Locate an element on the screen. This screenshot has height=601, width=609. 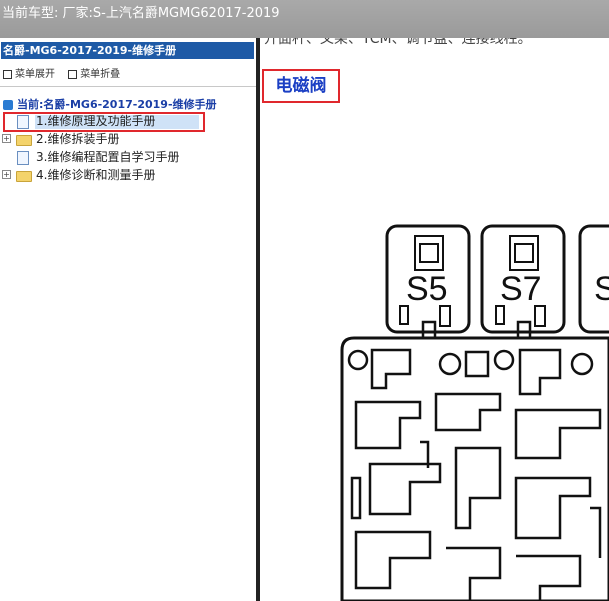
menu-expand-button: 菜单展开 is located at coordinates (29, 72).